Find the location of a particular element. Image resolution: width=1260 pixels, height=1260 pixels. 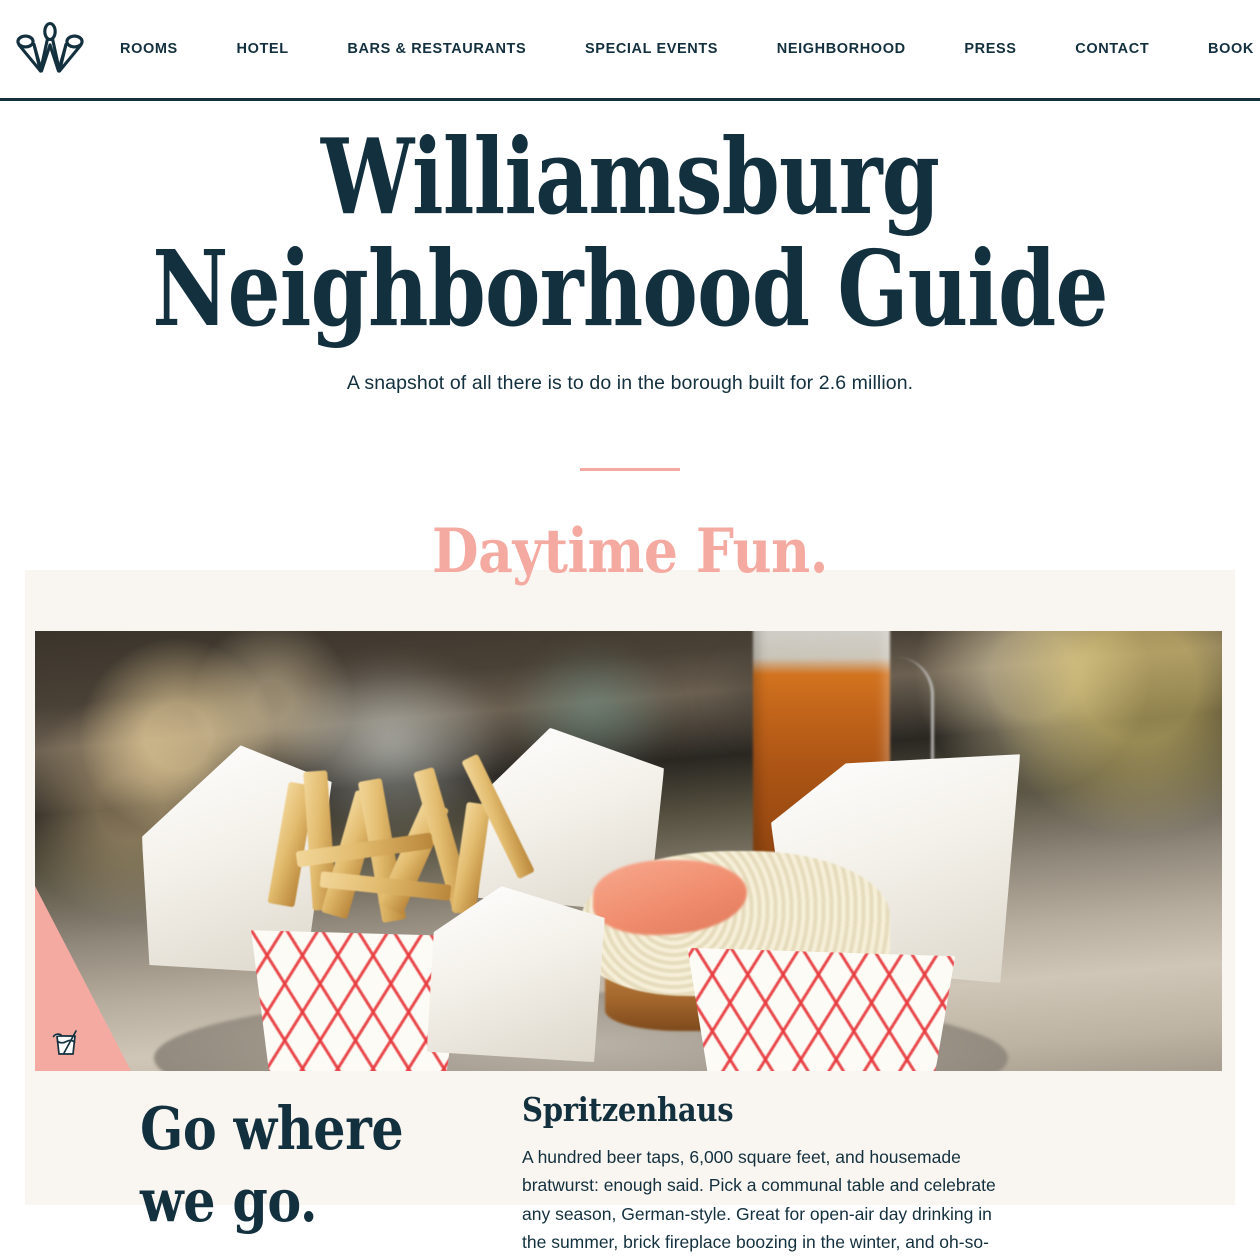

nav-item-hotel: HOTEL is located at coordinates (263, 49).